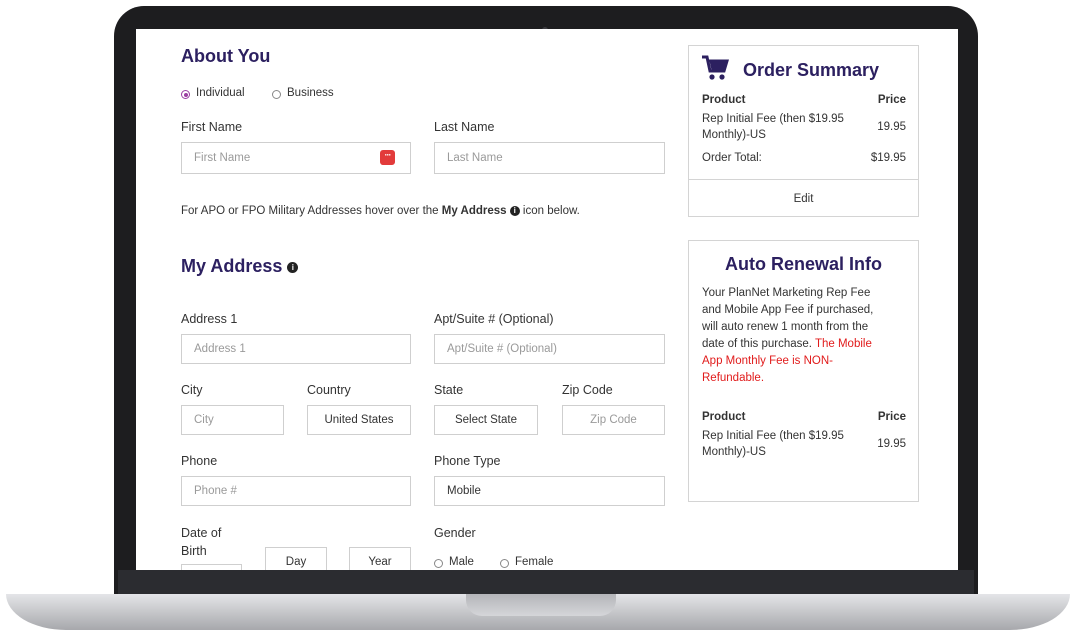 This screenshot has width=1076, height=642. What do you see at coordinates (888, 158) in the screenshot?
I see `order-total-value: $19.95` at bounding box center [888, 158].